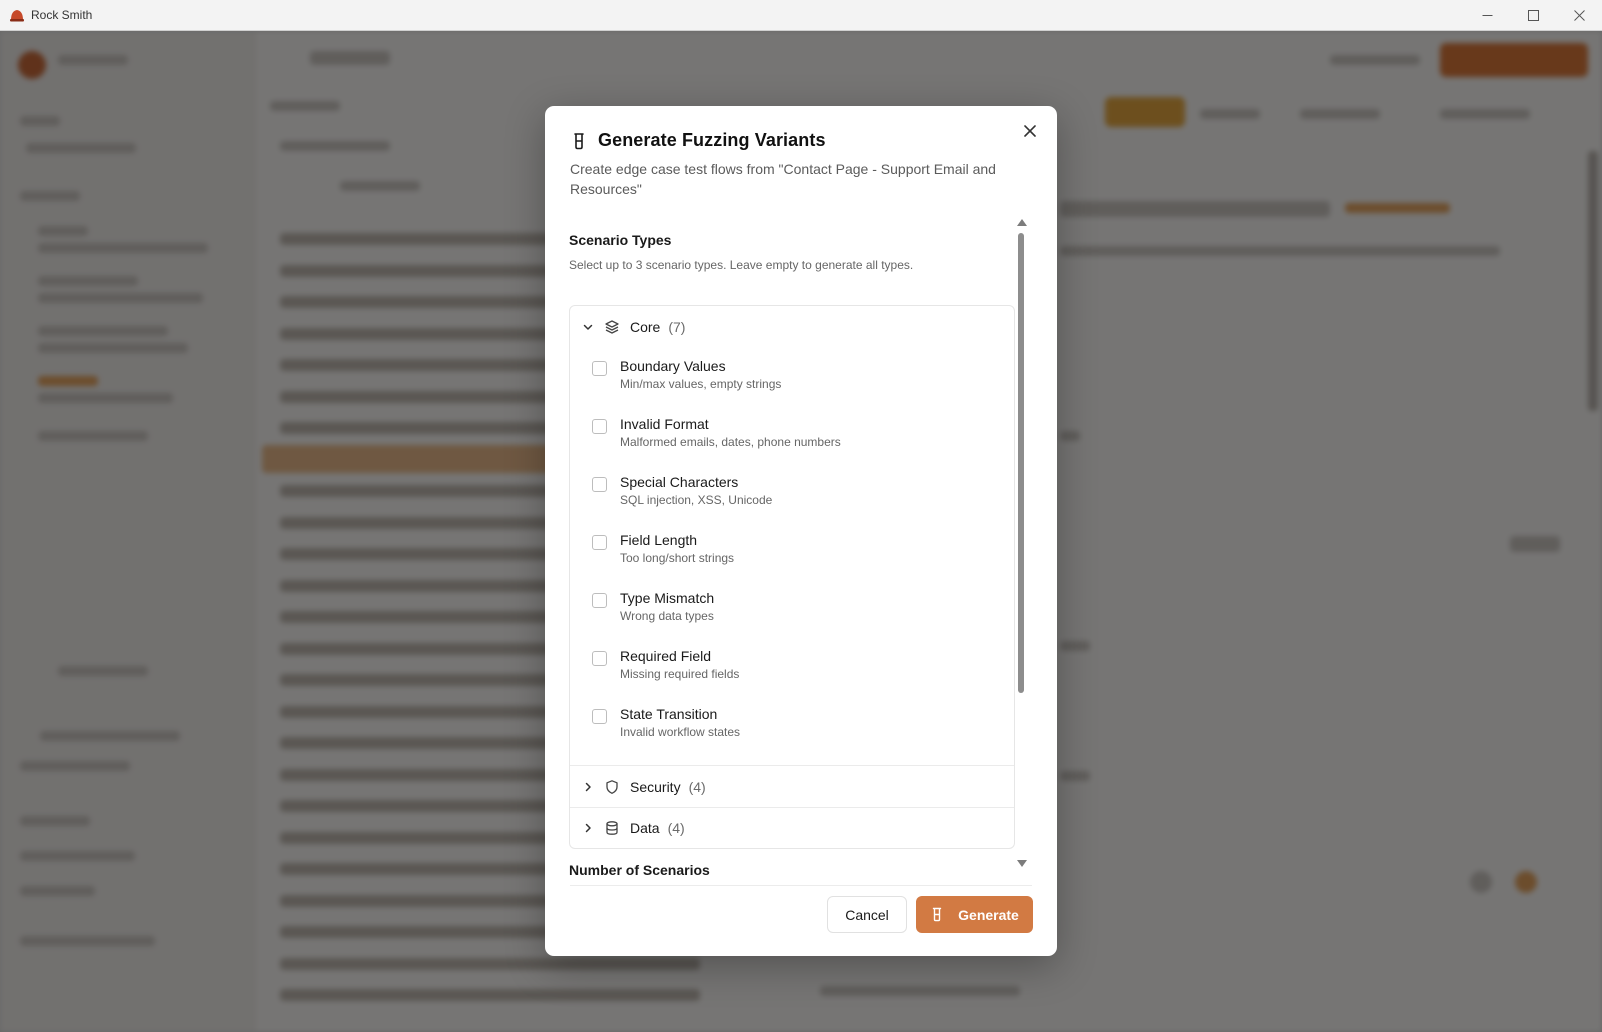 The height and width of the screenshot is (1032, 1602). I want to click on option-subtitle: Invalid workflow states, so click(680, 732).